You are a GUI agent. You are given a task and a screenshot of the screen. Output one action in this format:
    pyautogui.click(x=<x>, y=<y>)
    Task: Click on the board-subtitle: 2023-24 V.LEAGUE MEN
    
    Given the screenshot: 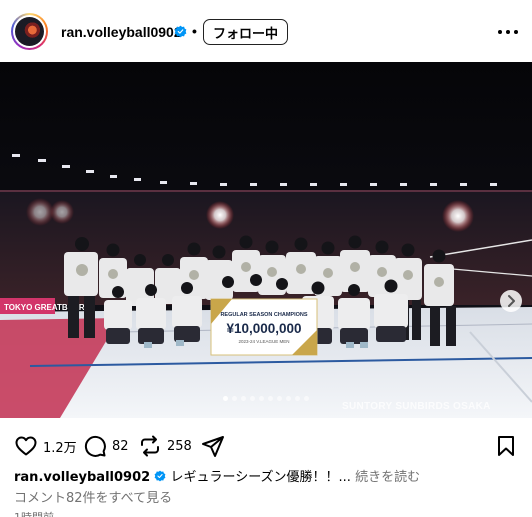 What is the action you would take?
    pyautogui.click(x=263, y=341)
    